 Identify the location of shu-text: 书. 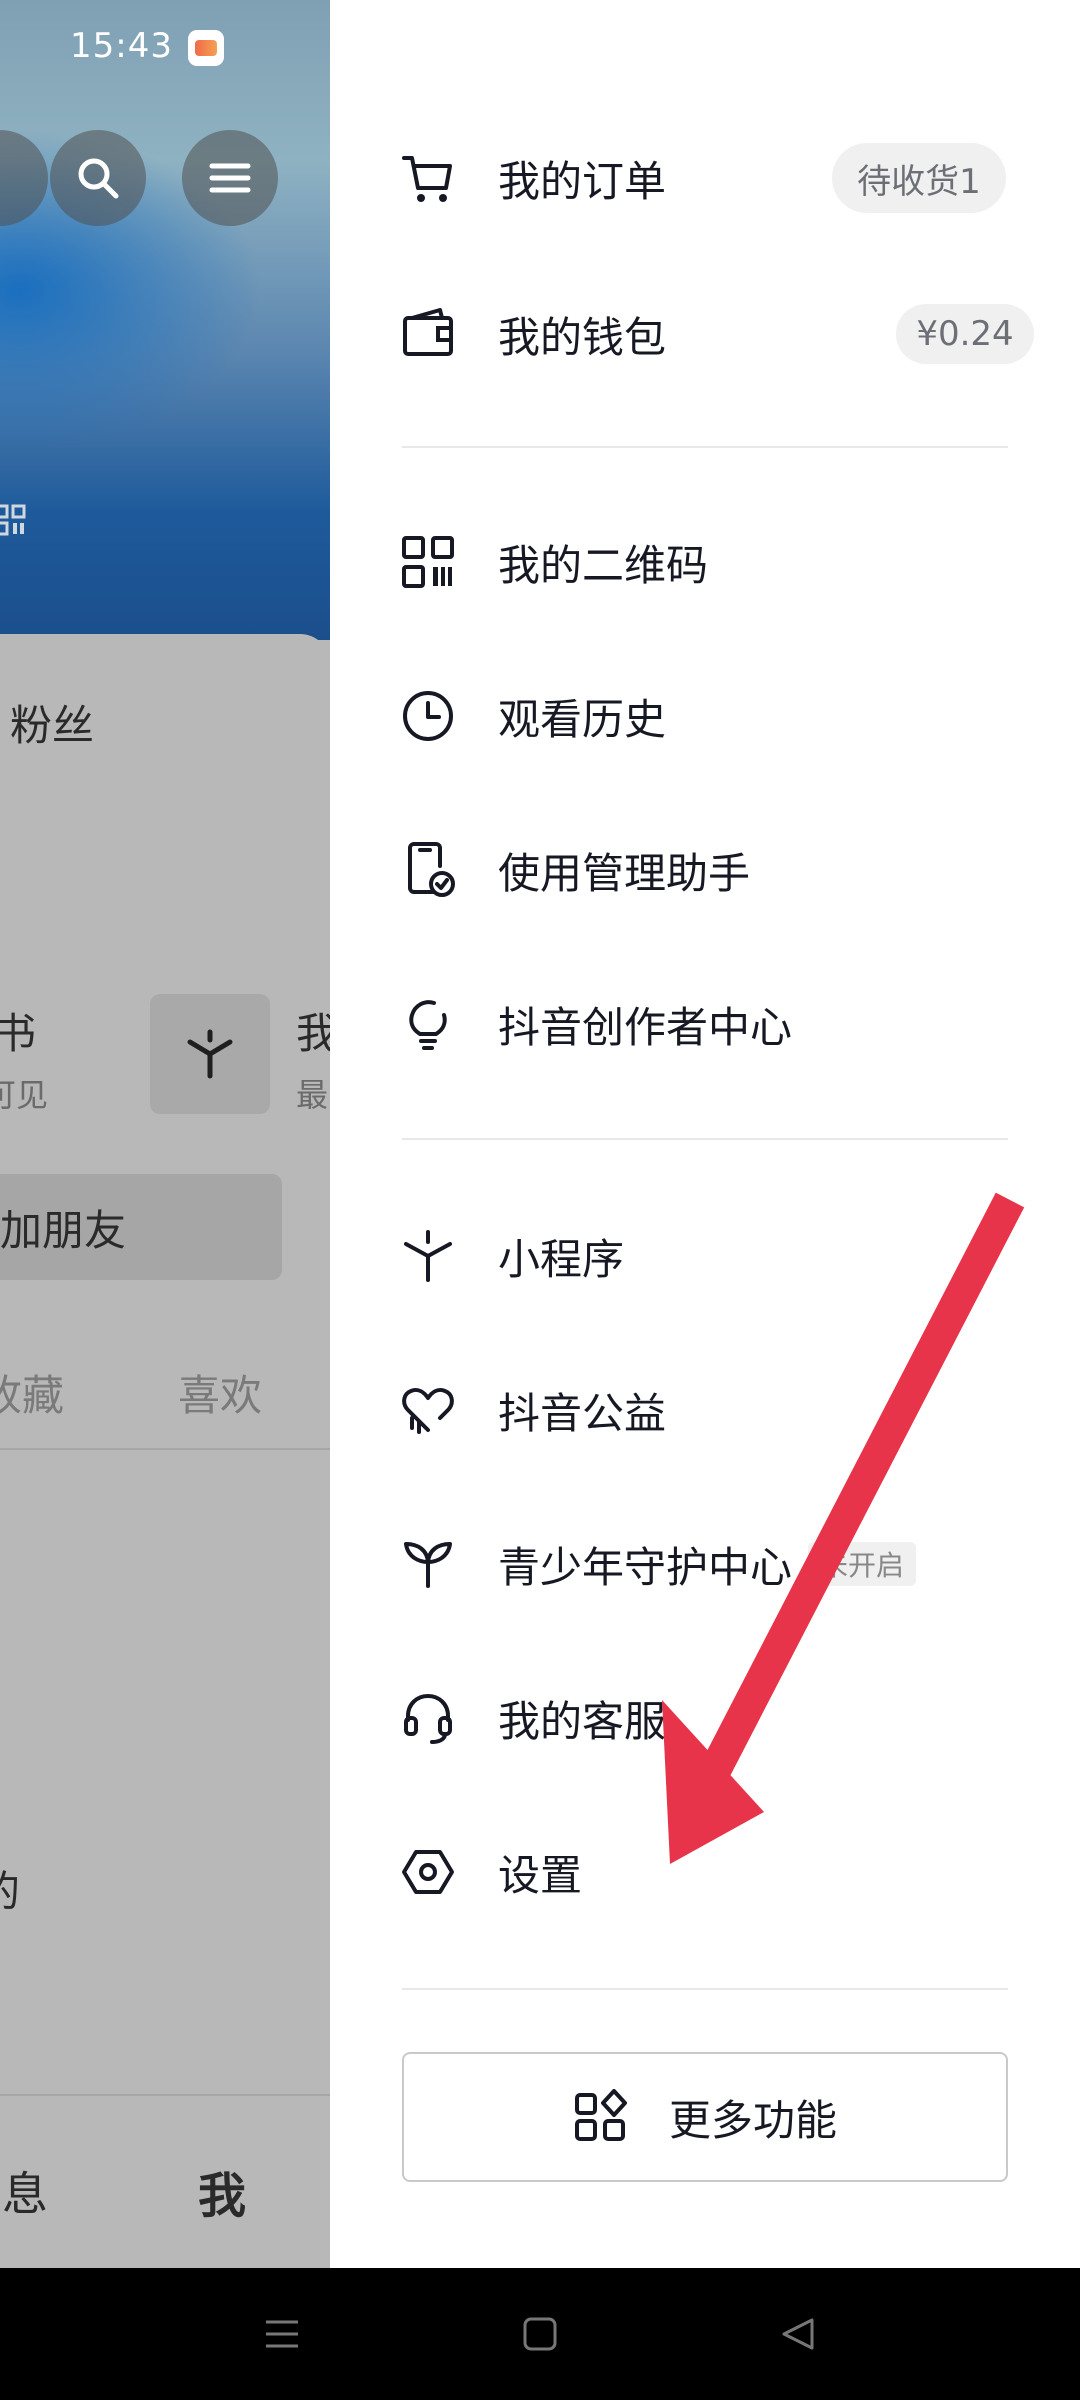
(18, 1033).